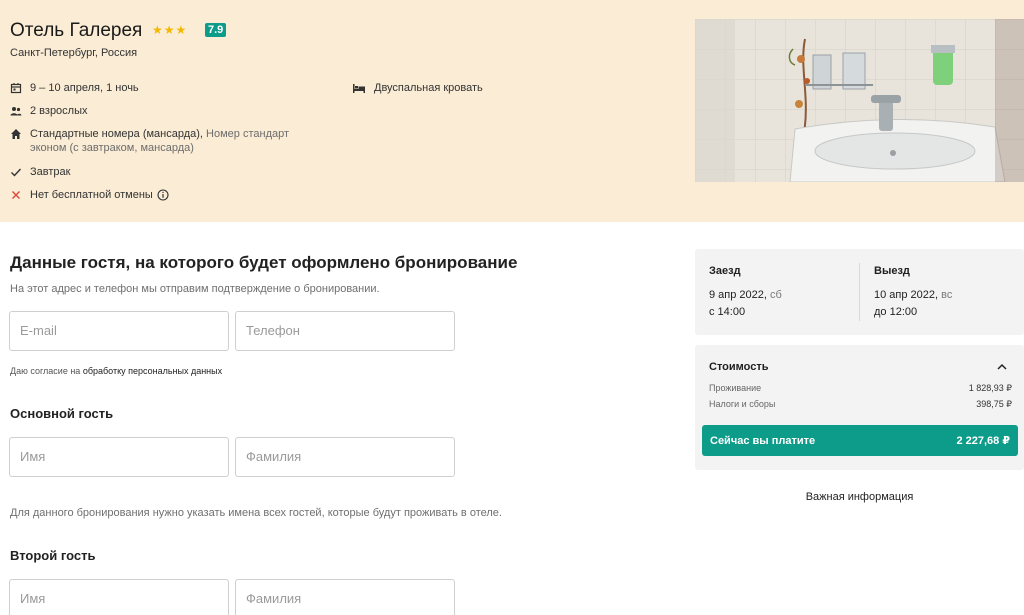 Image resolution: width=1024 pixels, height=615 pixels. What do you see at coordinates (16, 195) in the screenshot?
I see `close-icon` at bounding box center [16, 195].